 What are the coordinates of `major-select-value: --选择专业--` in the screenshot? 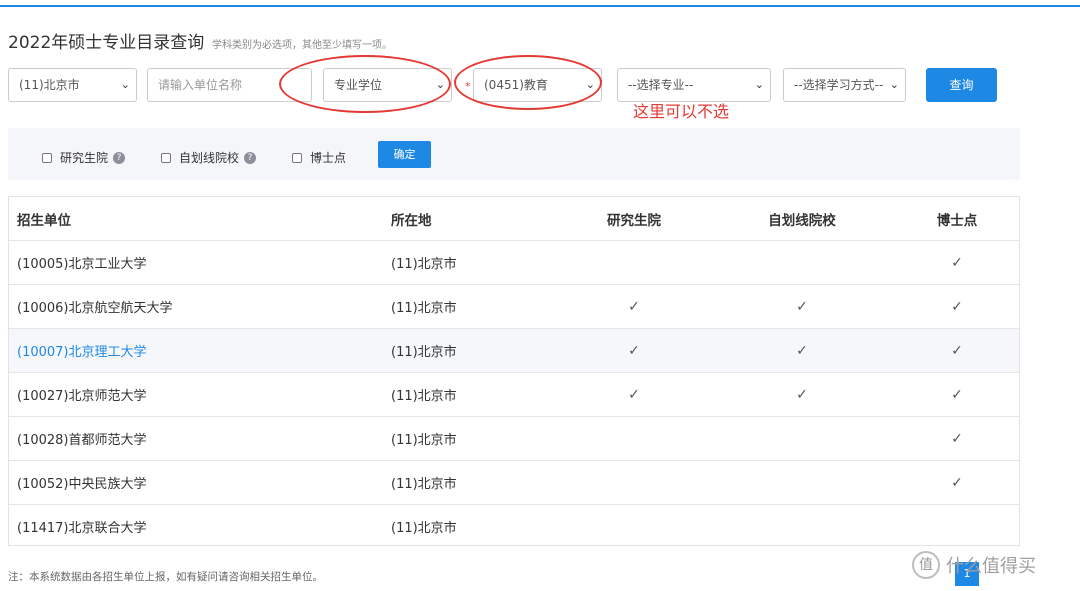 It's located at (661, 85).